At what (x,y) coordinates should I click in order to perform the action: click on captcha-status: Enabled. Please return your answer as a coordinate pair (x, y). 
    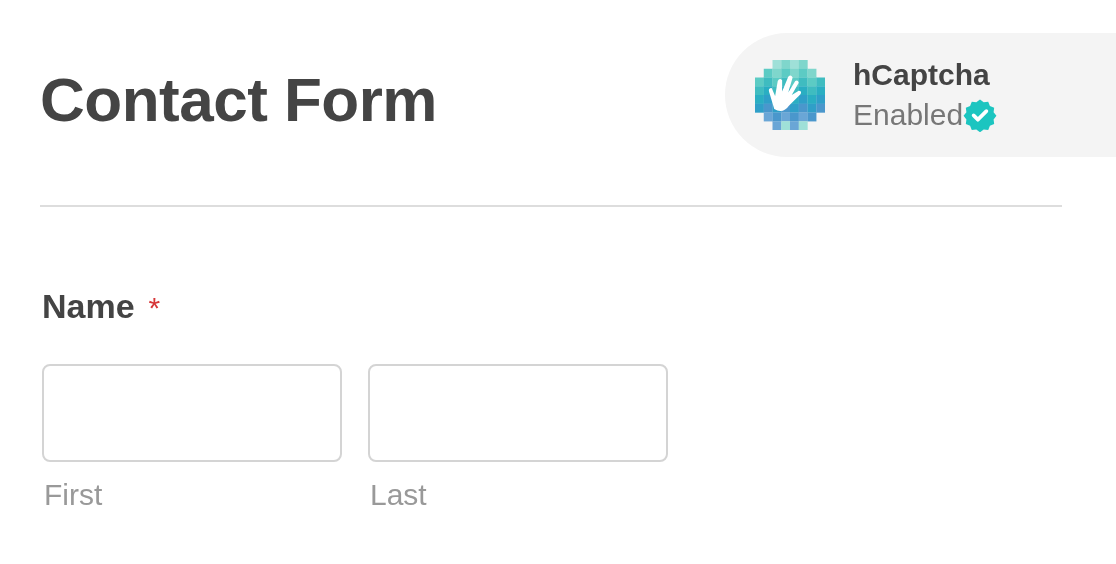
    Looking at the image, I should click on (908, 115).